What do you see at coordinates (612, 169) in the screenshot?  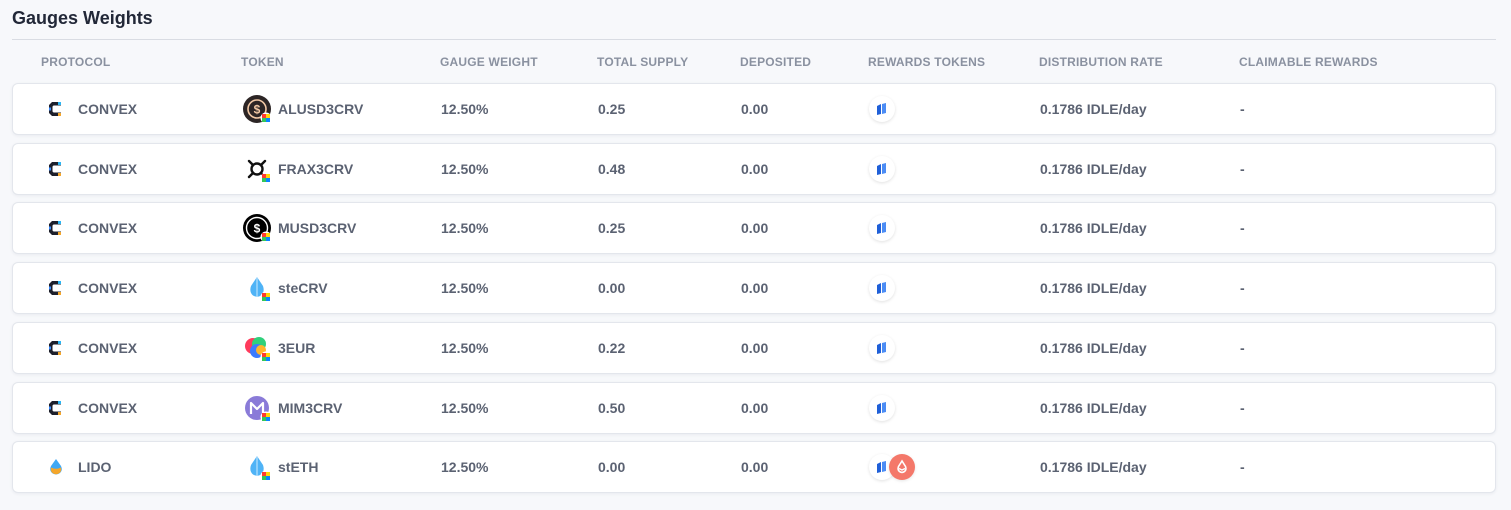 I see `total-supply: 0.48` at bounding box center [612, 169].